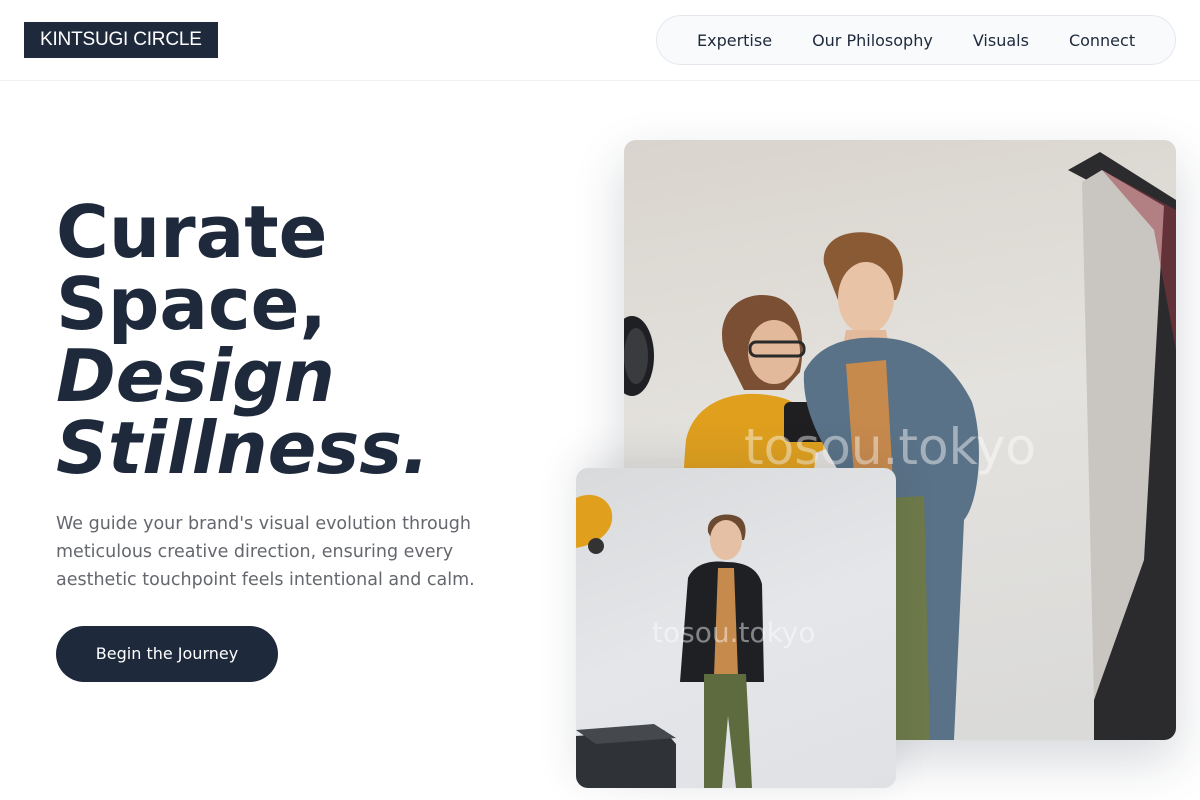 This screenshot has width=1200, height=800. What do you see at coordinates (1102, 40) in the screenshot?
I see `nav-item-connect: Connect` at bounding box center [1102, 40].